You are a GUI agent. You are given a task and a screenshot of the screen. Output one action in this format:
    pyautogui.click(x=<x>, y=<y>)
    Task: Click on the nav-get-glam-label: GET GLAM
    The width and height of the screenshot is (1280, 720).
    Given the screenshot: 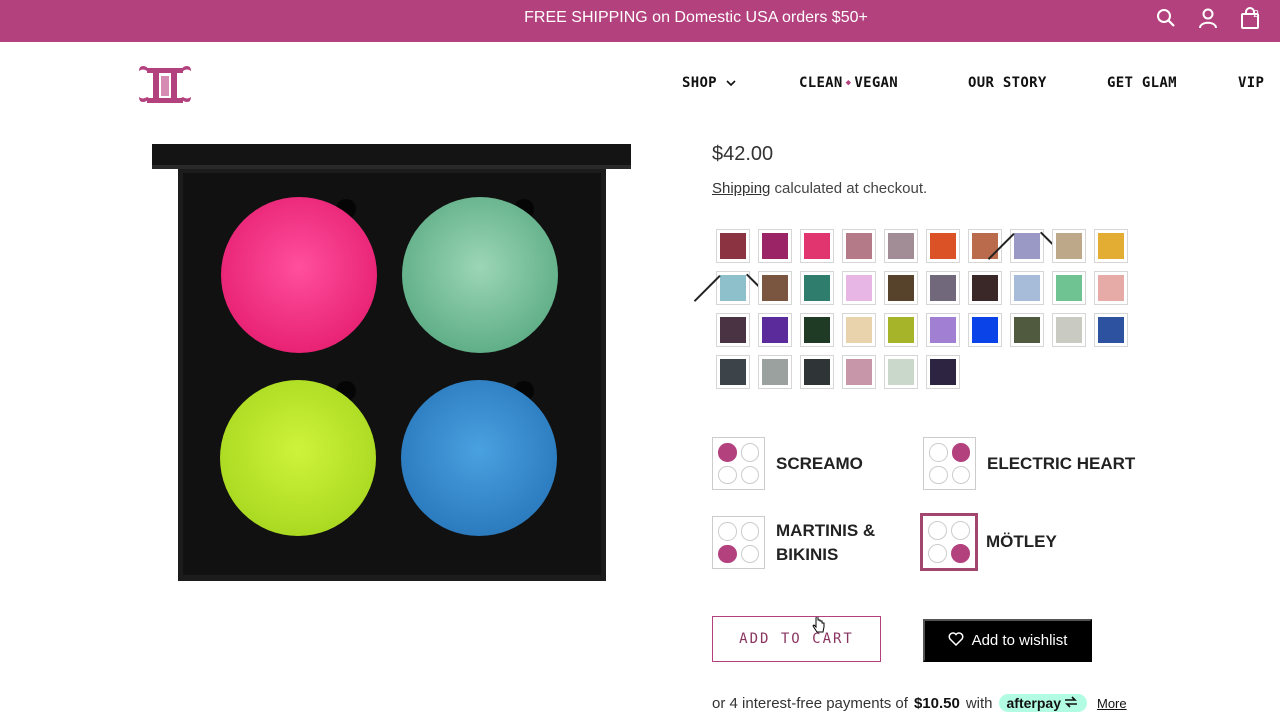 What is the action you would take?
    pyautogui.click(x=1142, y=83)
    